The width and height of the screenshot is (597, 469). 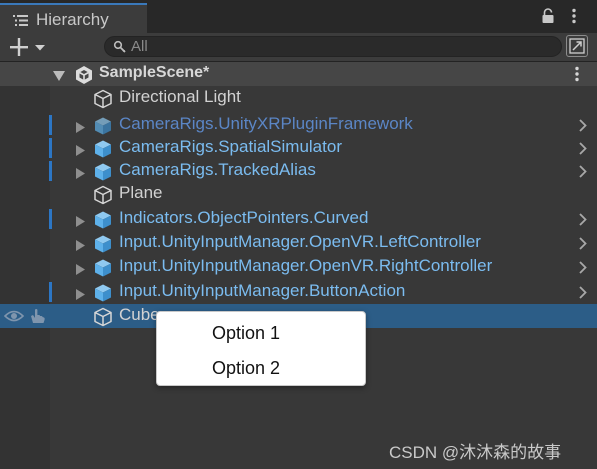 I want to click on menu-item-option-2: Option 2, so click(x=261, y=367).